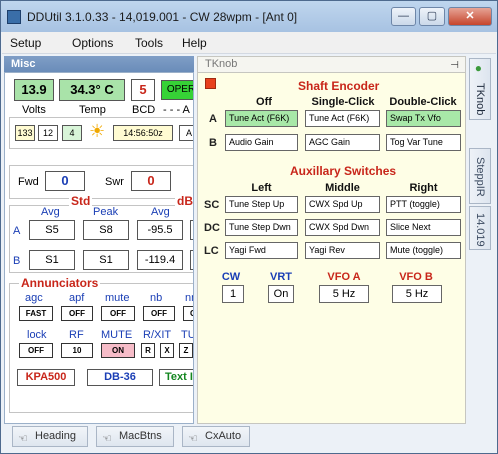  I want to click on port-box-2: 12, so click(48, 133).